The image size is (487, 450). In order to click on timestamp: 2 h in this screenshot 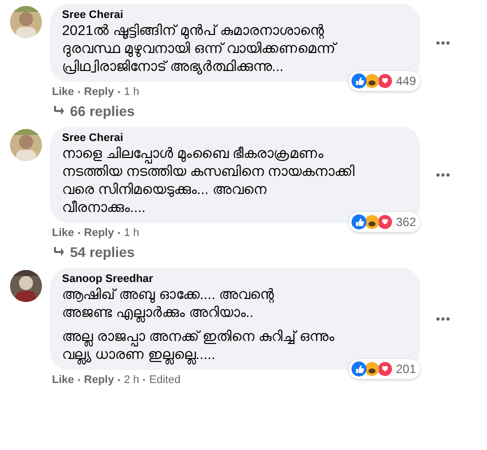, I will do `click(132, 380)`.